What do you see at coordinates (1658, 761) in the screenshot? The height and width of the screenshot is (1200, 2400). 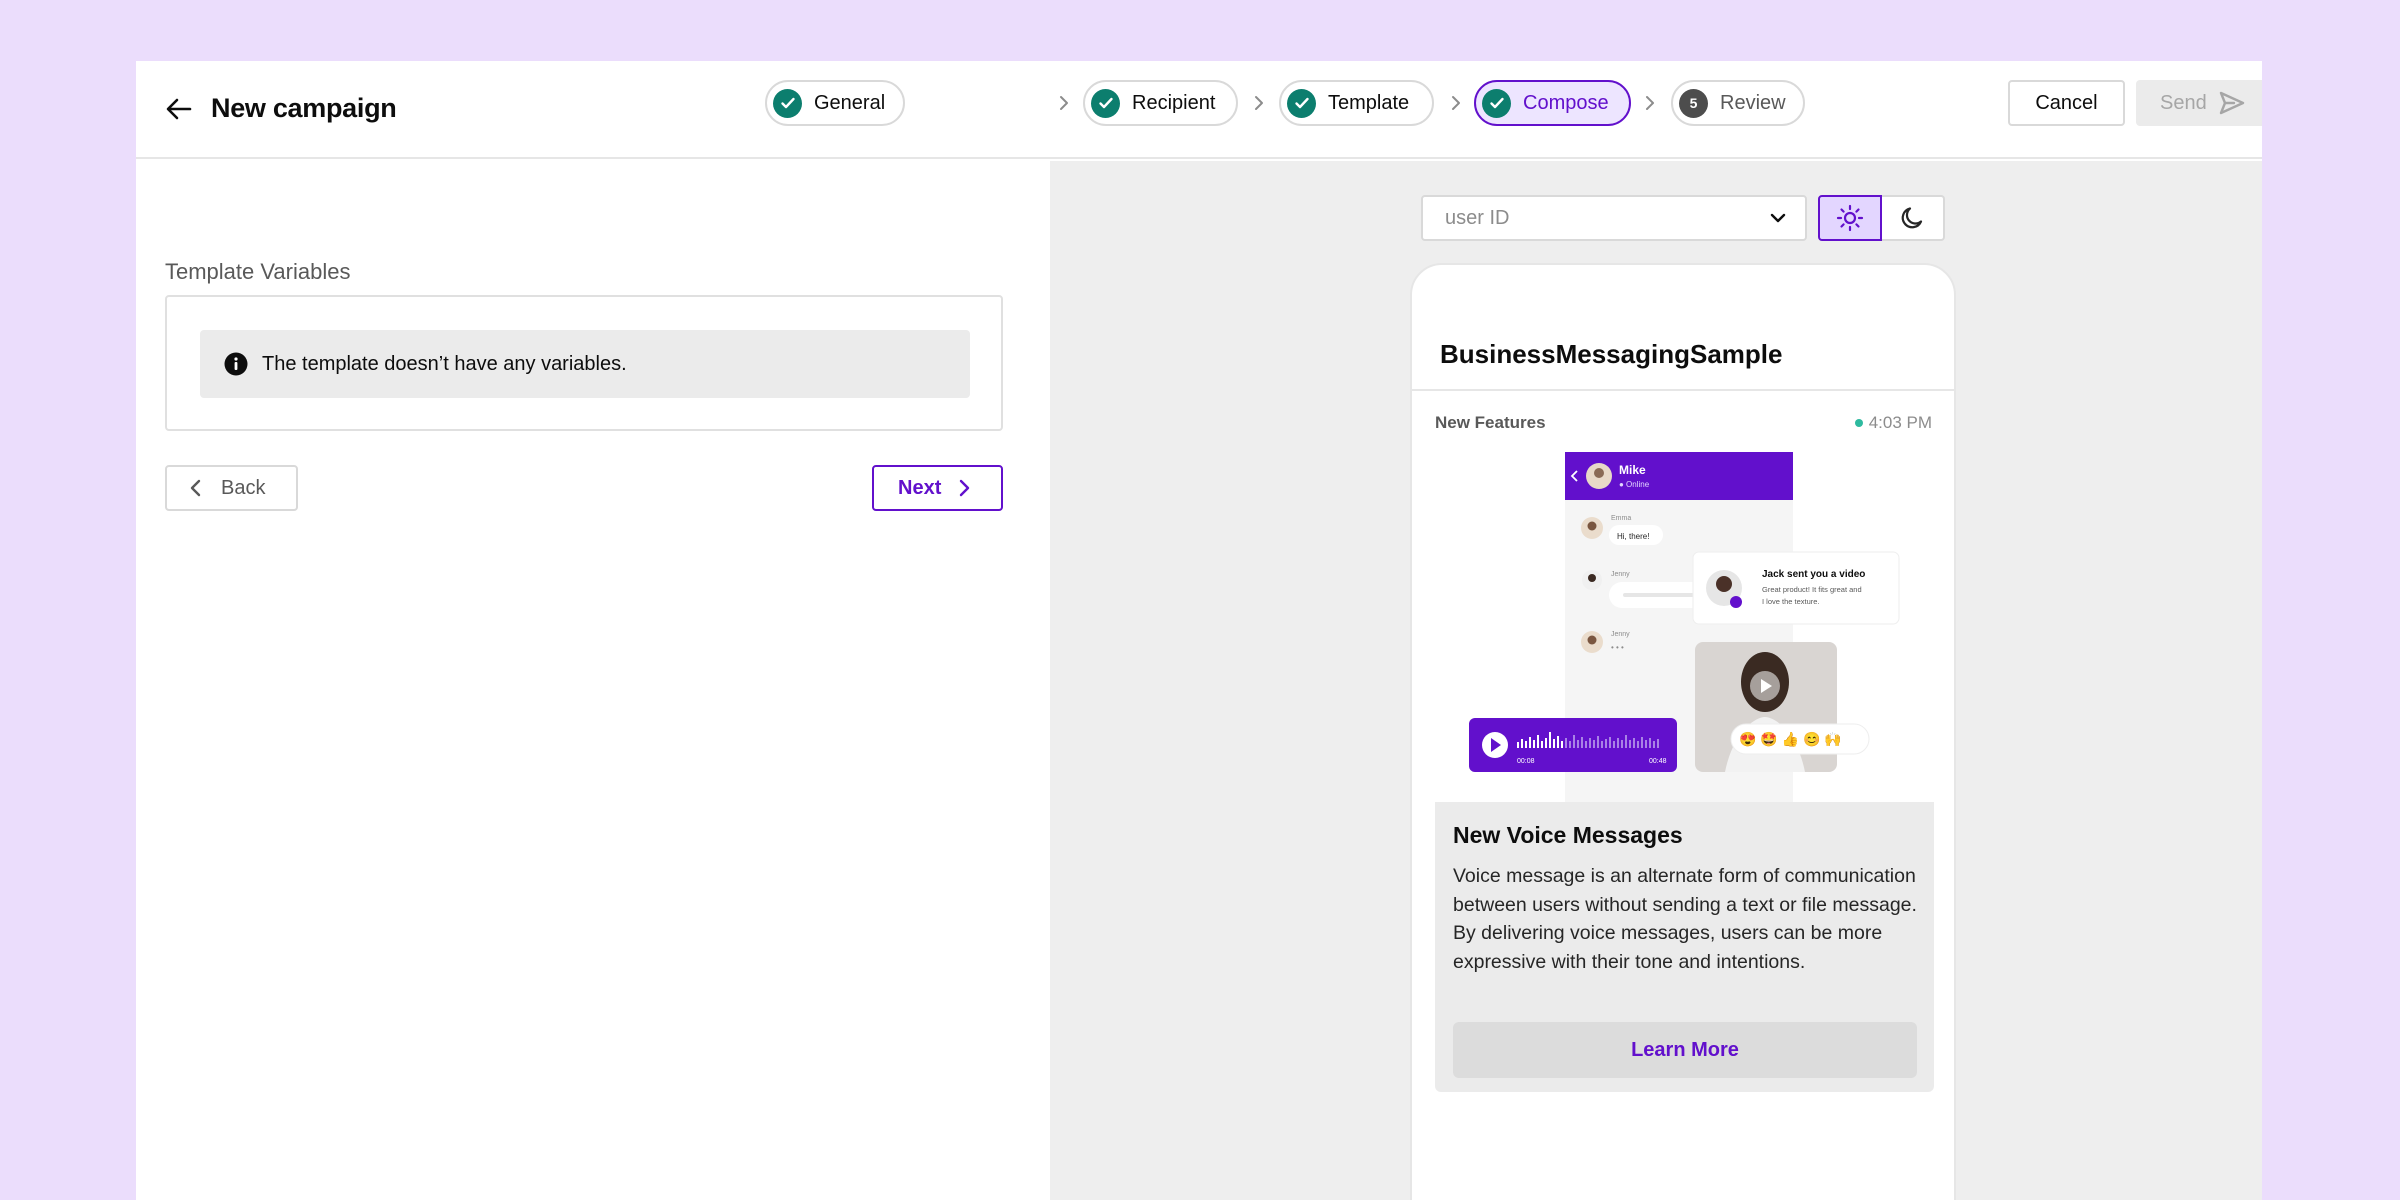 I see `mock-audio-end: 00:48` at bounding box center [1658, 761].